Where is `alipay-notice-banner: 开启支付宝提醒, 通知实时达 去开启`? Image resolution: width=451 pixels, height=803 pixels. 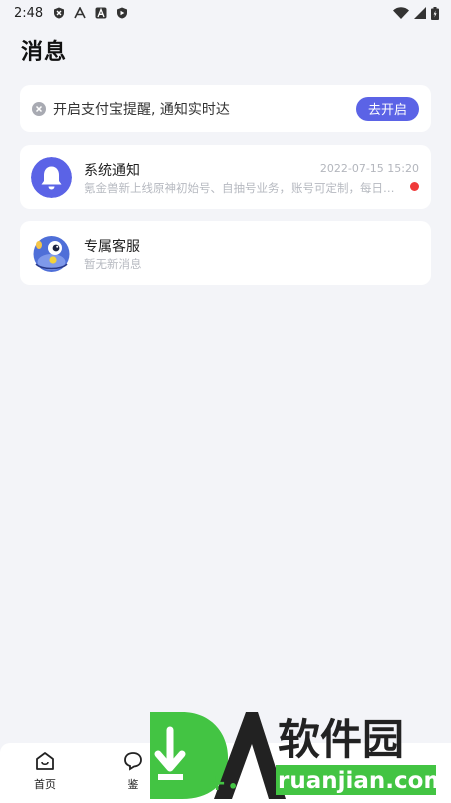 alipay-notice-banner: 开启支付宝提醒, 通知实时达 去开启 is located at coordinates (225, 108).